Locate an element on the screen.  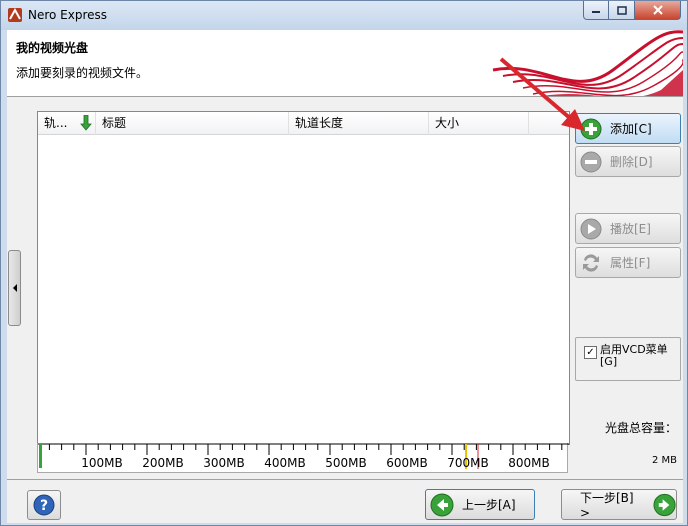
minus-circle-icon is located at coordinates (591, 161).